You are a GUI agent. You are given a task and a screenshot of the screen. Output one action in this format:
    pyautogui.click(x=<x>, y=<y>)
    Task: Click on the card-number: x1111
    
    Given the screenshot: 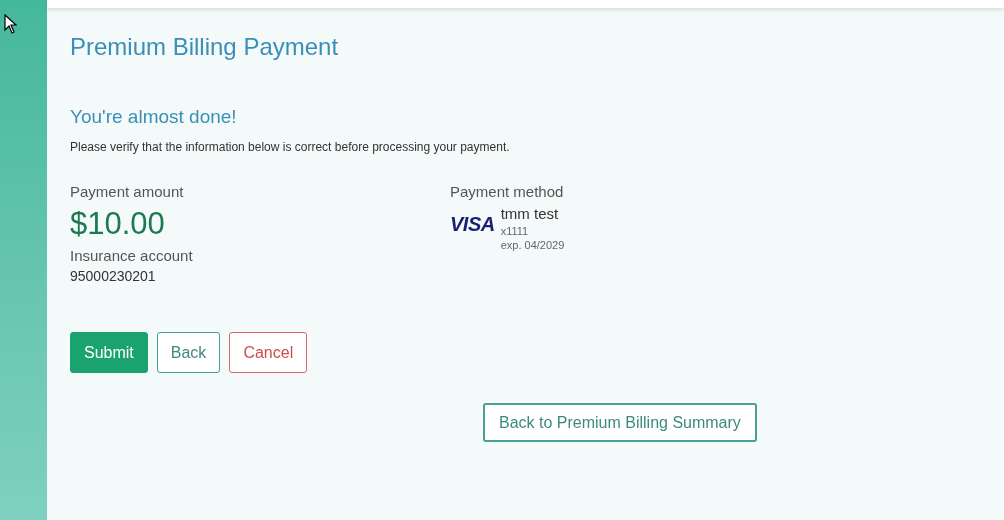 What is the action you would take?
    pyautogui.click(x=514, y=231)
    